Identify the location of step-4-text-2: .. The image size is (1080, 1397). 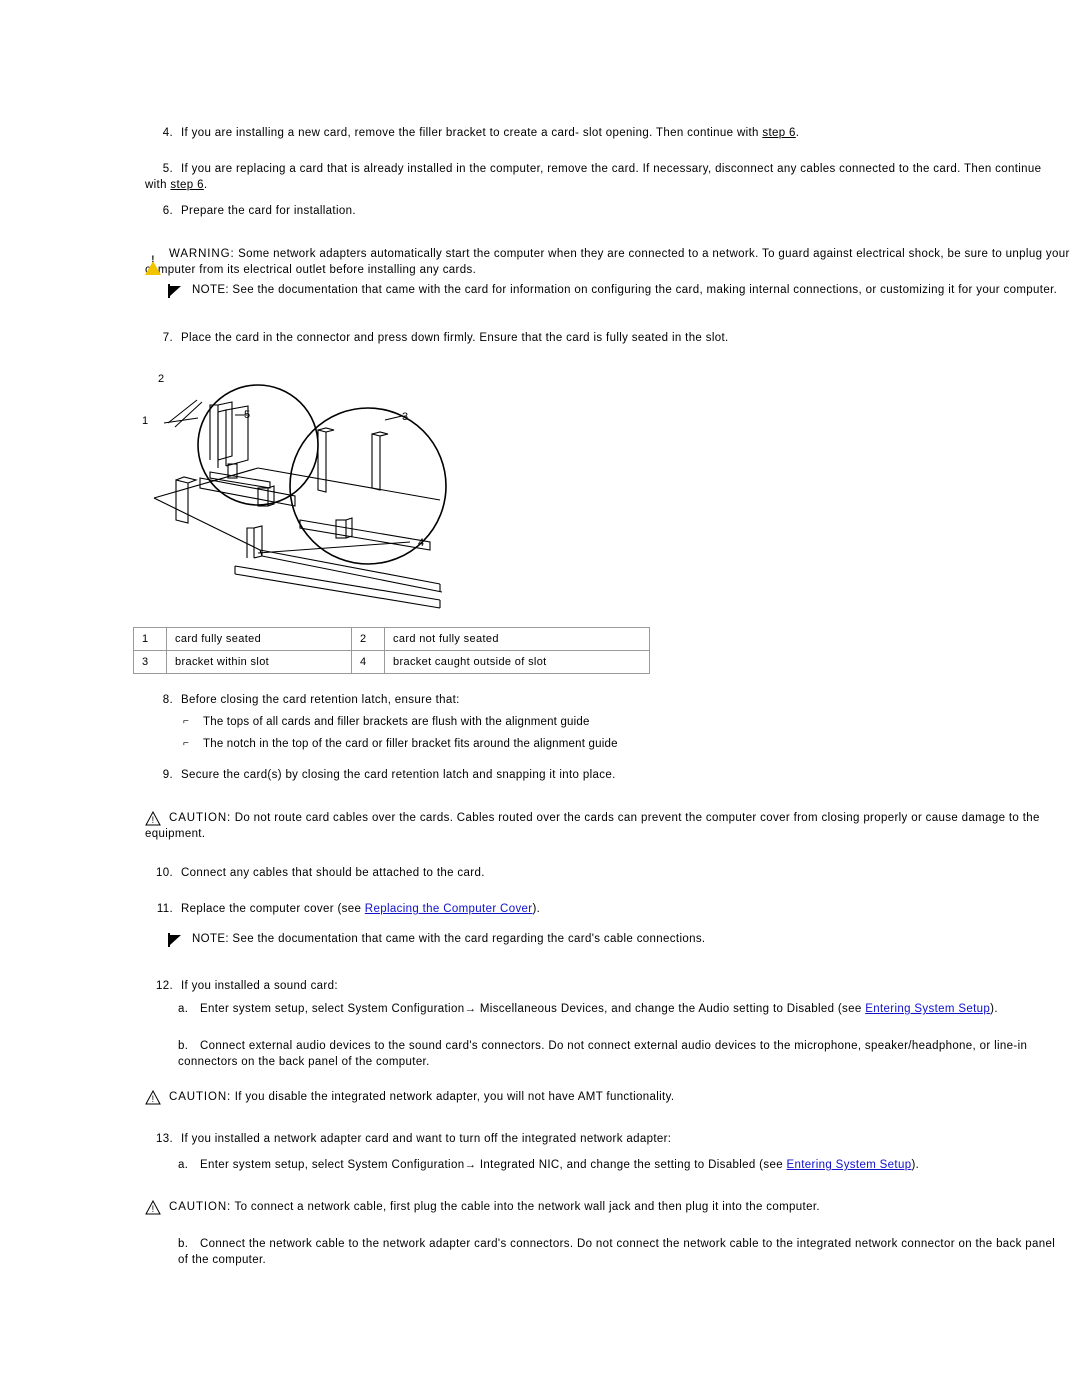
(797, 133).